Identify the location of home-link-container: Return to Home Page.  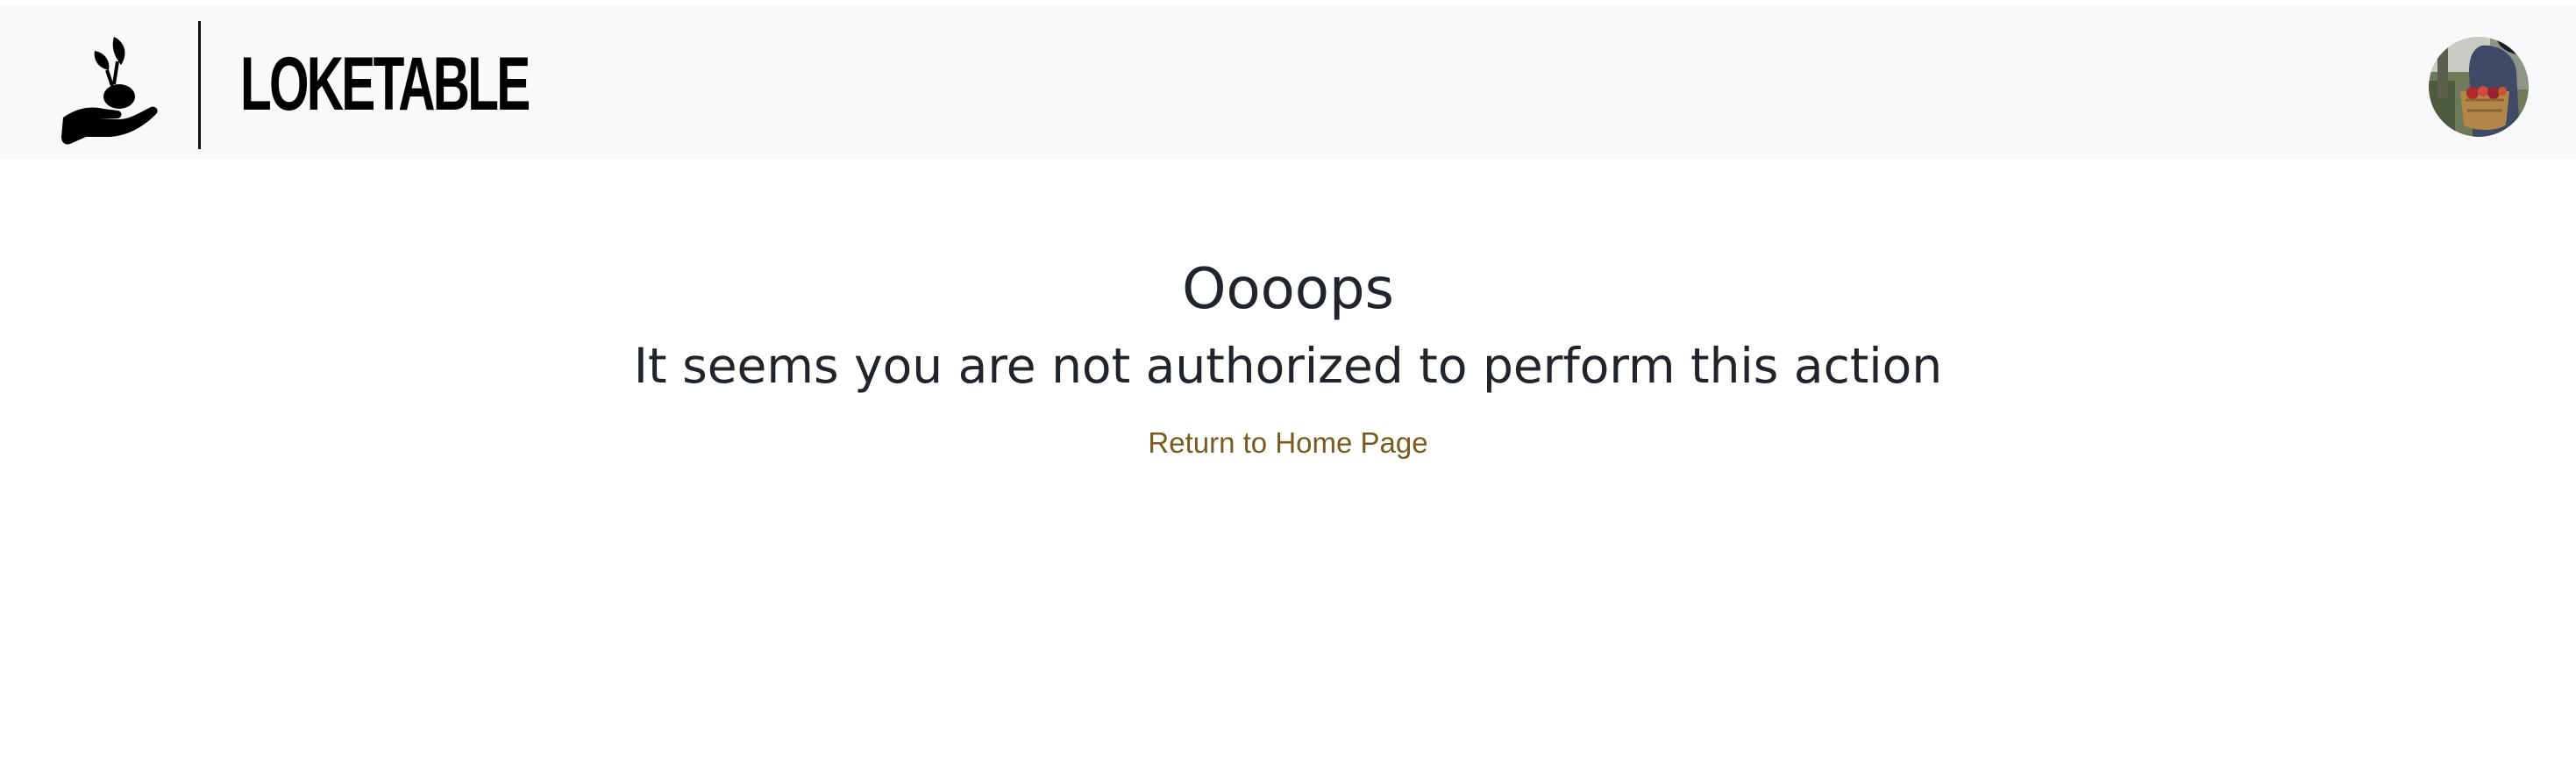
(1288, 443).